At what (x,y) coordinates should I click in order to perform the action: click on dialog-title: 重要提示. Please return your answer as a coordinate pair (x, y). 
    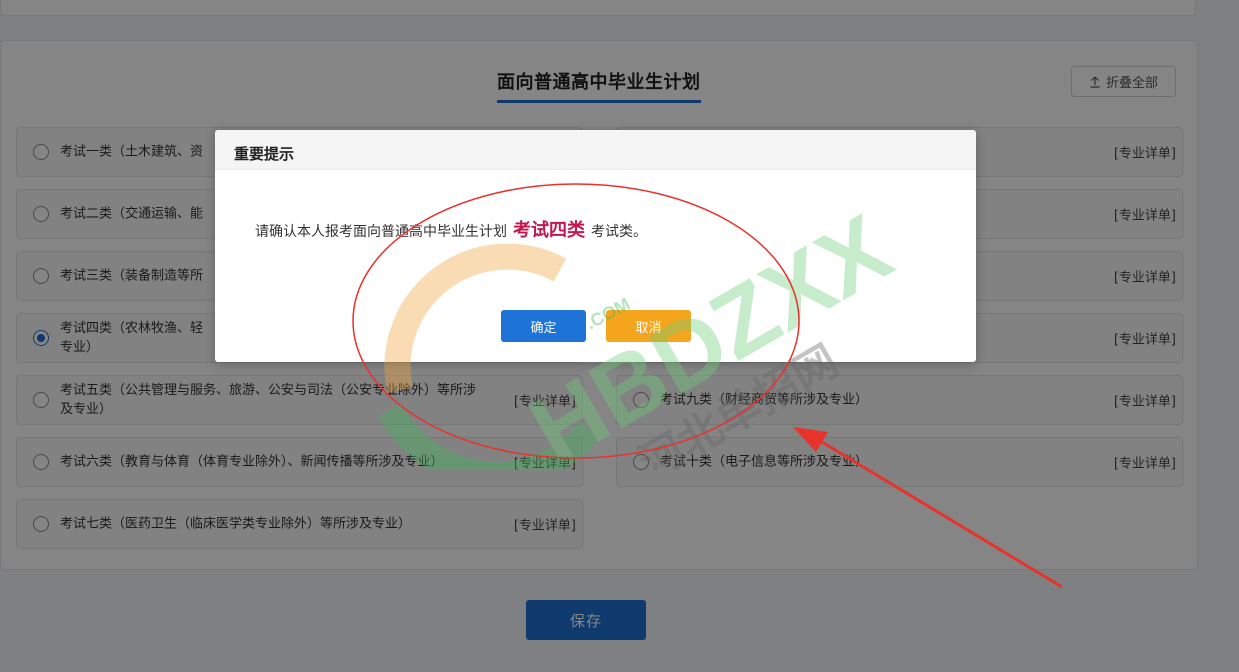
    Looking at the image, I should click on (595, 150).